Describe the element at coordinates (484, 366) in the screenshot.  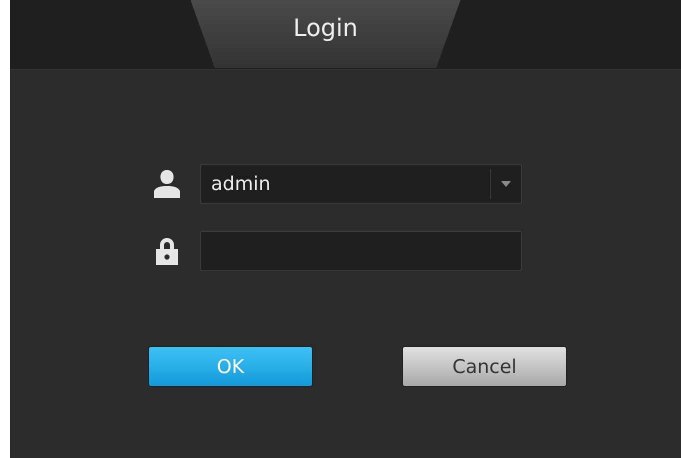
I see `cancel-button: Cancel` at that location.